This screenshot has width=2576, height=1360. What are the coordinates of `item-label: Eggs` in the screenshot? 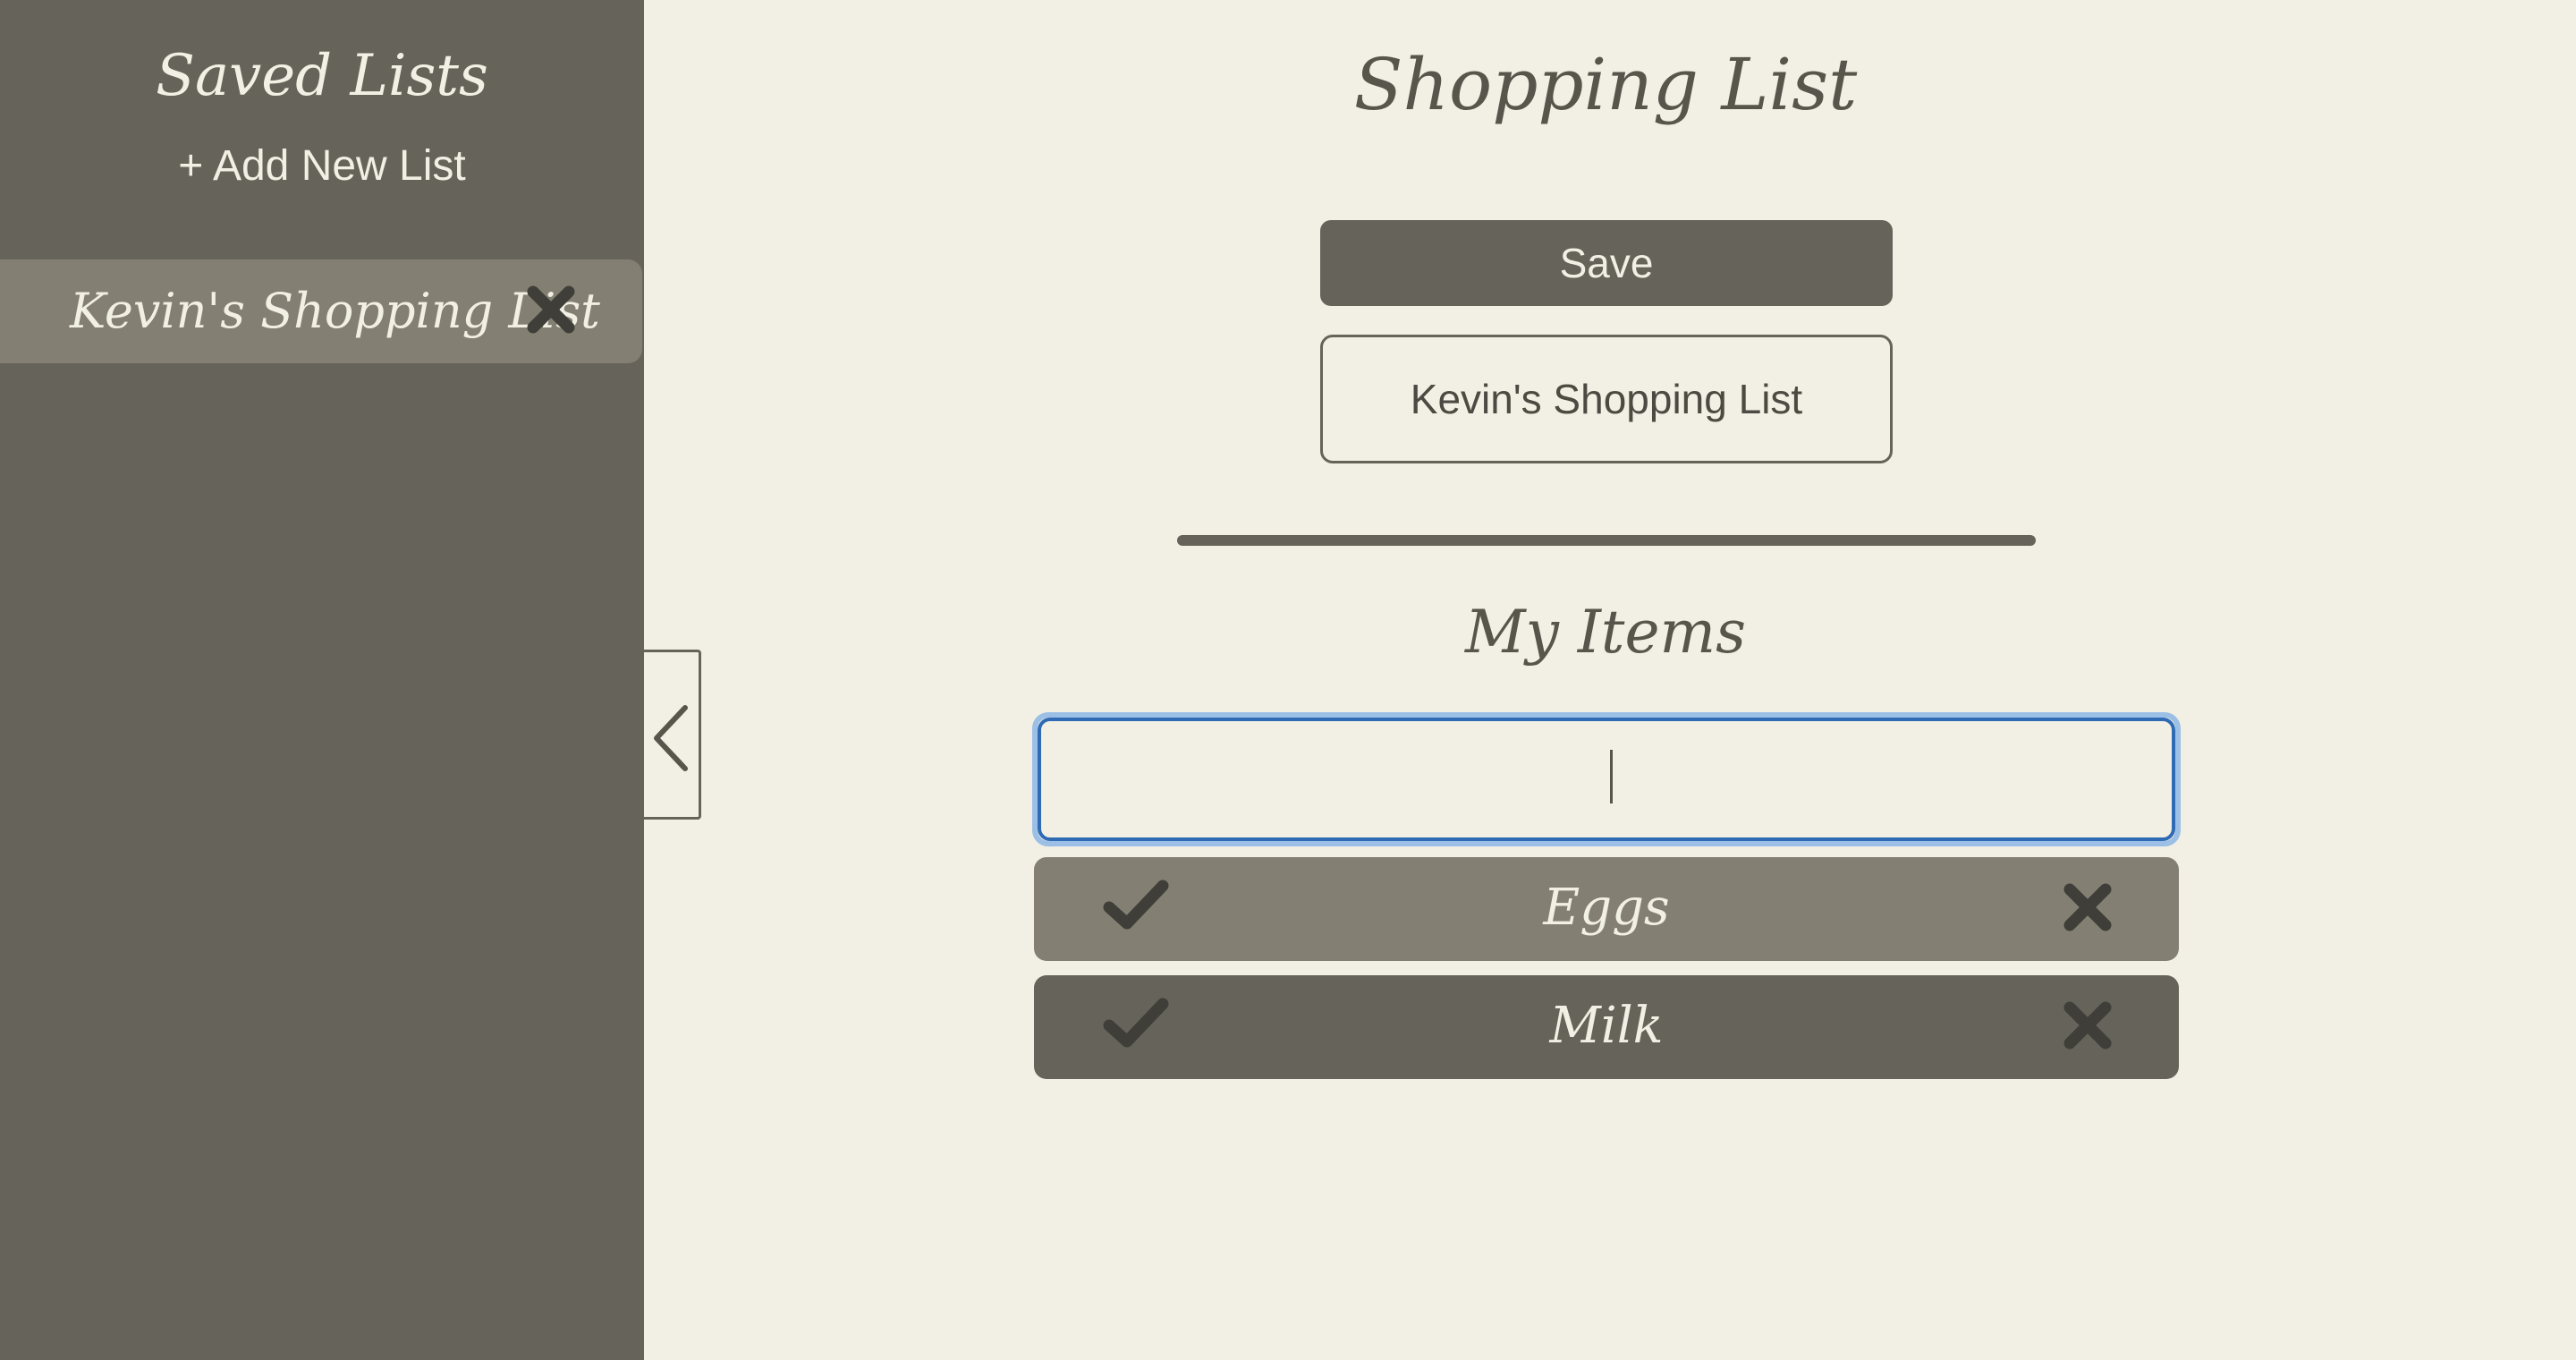 It's located at (1606, 908).